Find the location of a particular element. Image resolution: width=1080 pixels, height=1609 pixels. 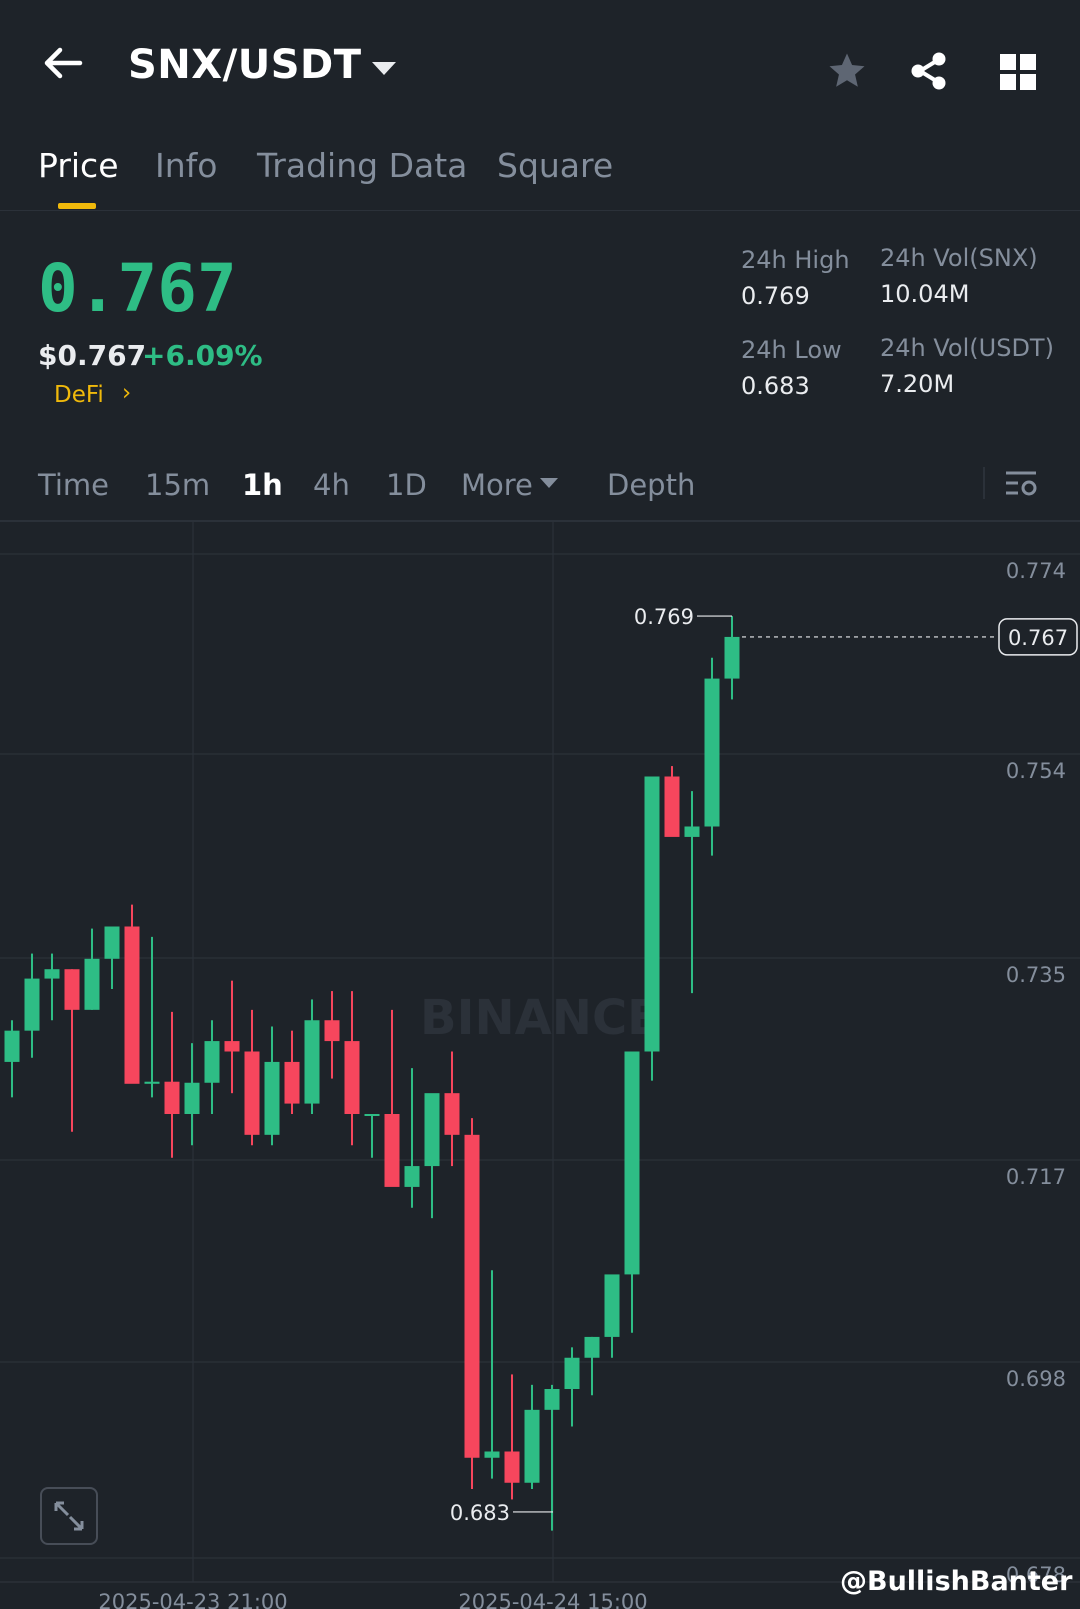

stat-low-value: 0.683 is located at coordinates (775, 386).